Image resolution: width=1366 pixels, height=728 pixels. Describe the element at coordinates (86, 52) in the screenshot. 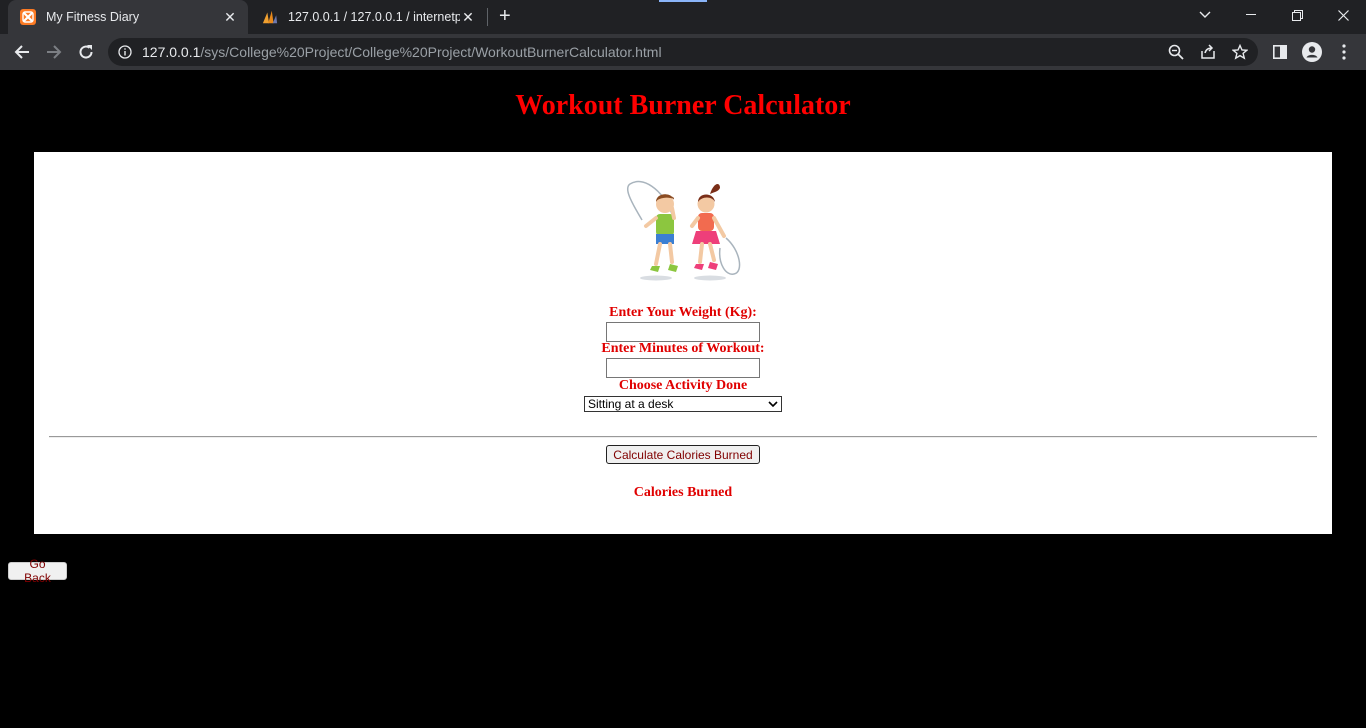

I see `reload-icon` at that location.